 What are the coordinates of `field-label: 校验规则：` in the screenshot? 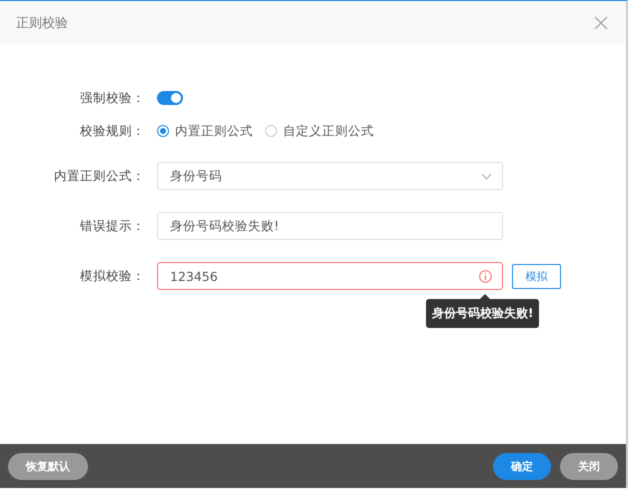 It's located at (112, 131).